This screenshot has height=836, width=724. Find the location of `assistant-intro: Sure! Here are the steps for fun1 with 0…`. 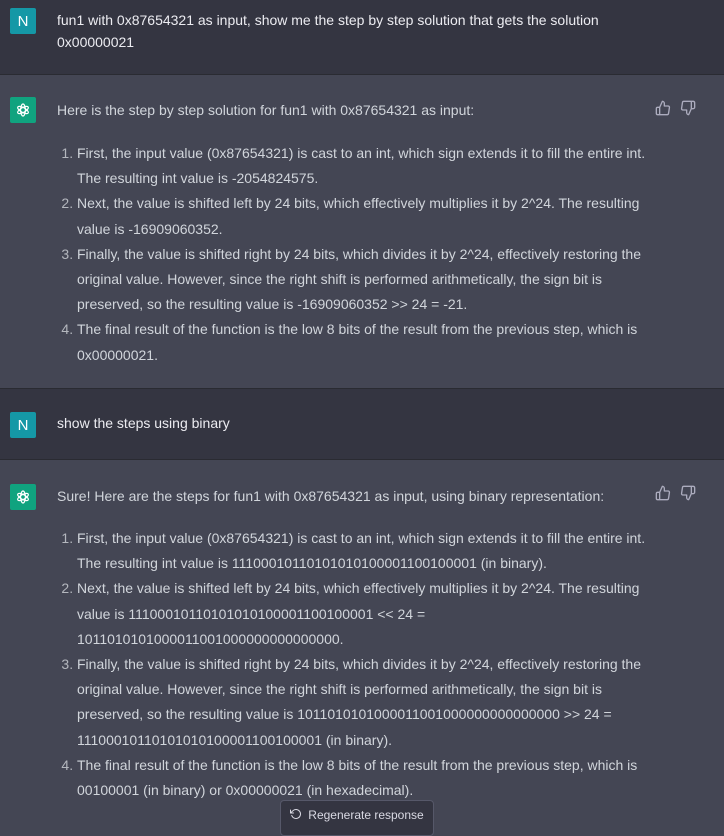

assistant-intro: Sure! Here are the steps for fun1 with 0… is located at coordinates (331, 496).